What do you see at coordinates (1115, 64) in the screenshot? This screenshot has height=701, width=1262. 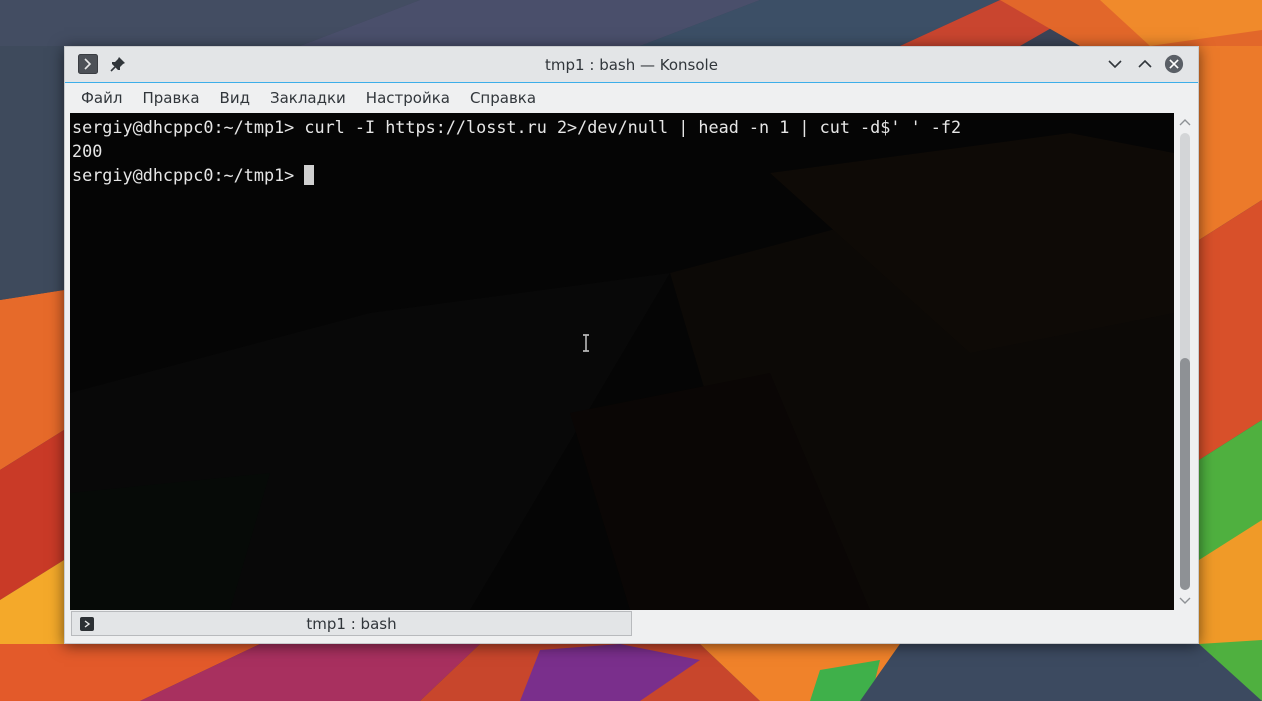 I see `chevron-down-icon` at bounding box center [1115, 64].